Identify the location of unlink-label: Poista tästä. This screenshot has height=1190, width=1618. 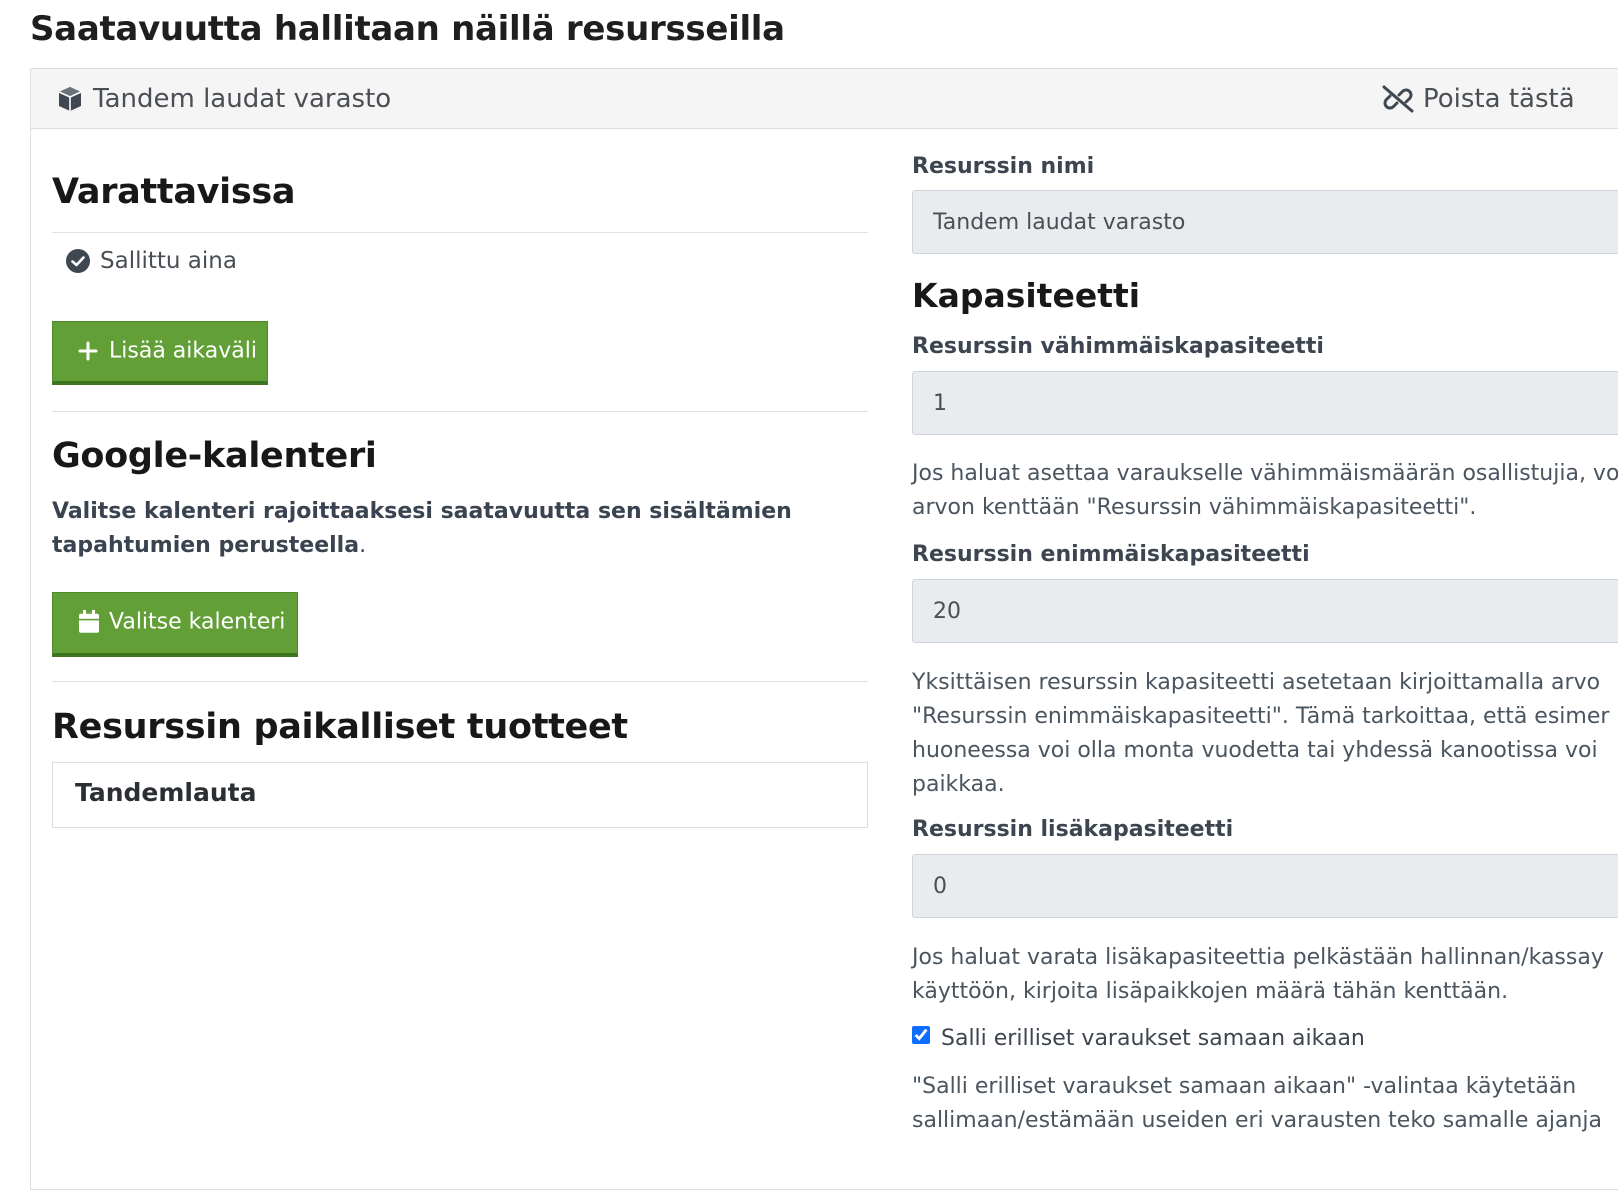
(1499, 99).